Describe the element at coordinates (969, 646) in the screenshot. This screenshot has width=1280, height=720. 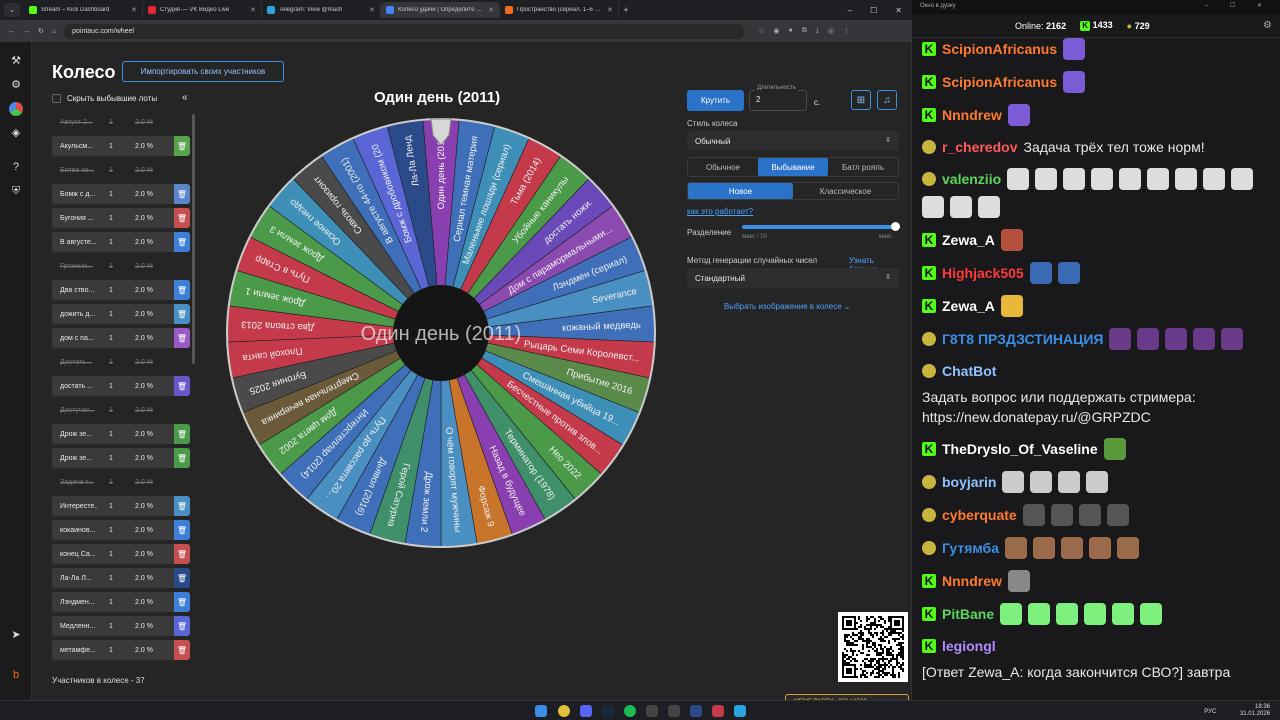
I see `chat-username: legiongl` at that location.